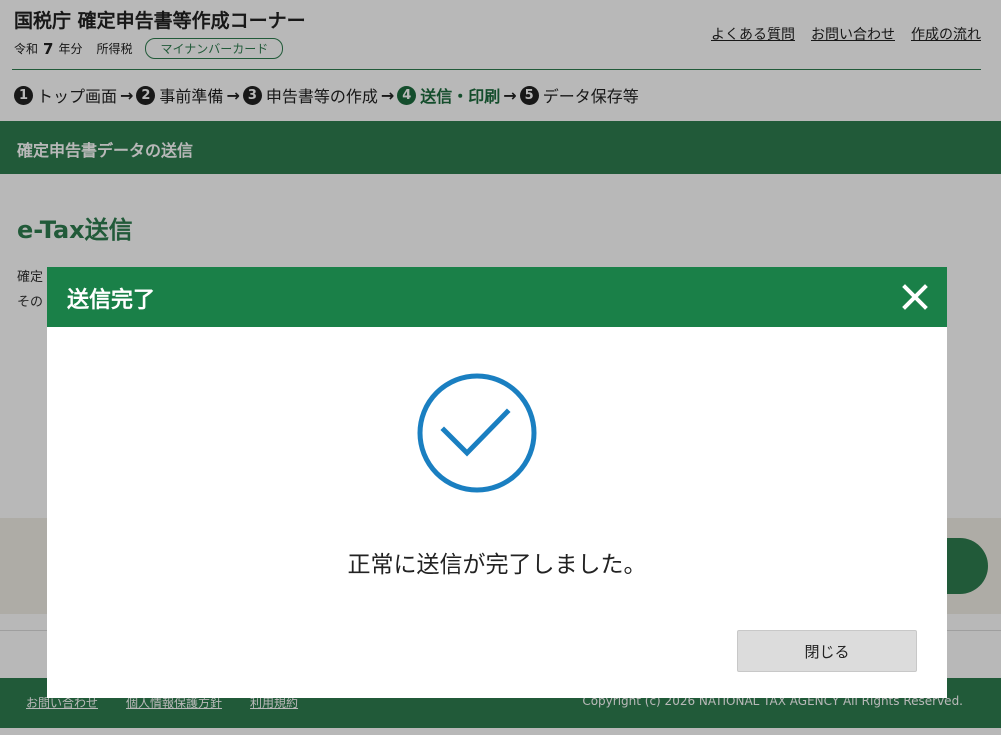 The width and height of the screenshot is (1001, 735). What do you see at coordinates (477, 433) in the screenshot?
I see `check-circle-icon` at bounding box center [477, 433].